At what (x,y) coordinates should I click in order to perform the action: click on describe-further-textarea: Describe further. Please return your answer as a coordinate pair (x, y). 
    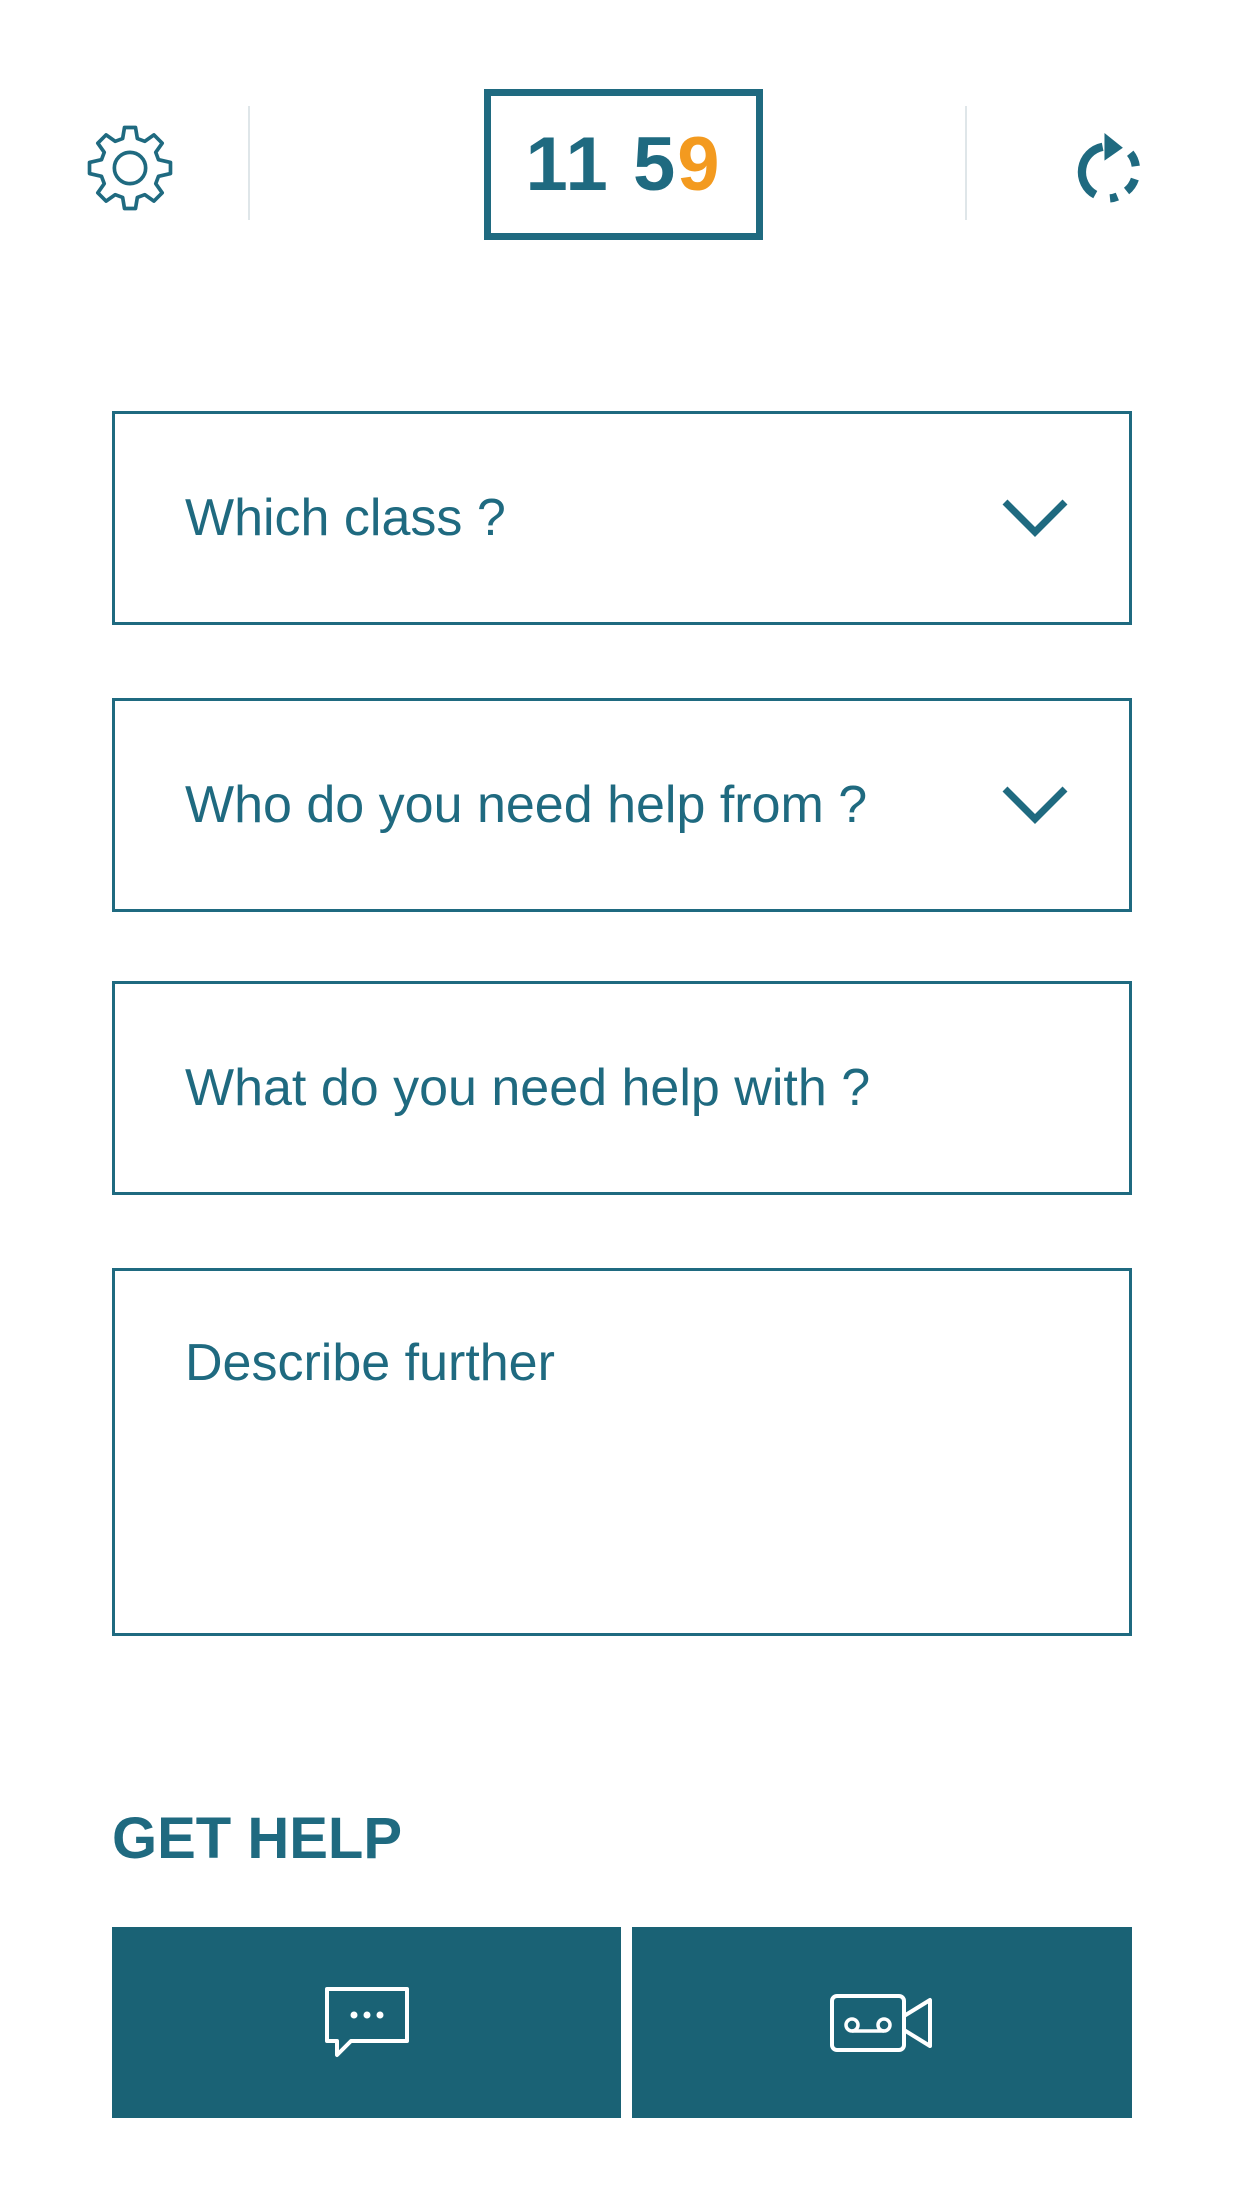
    Looking at the image, I should click on (622, 1452).